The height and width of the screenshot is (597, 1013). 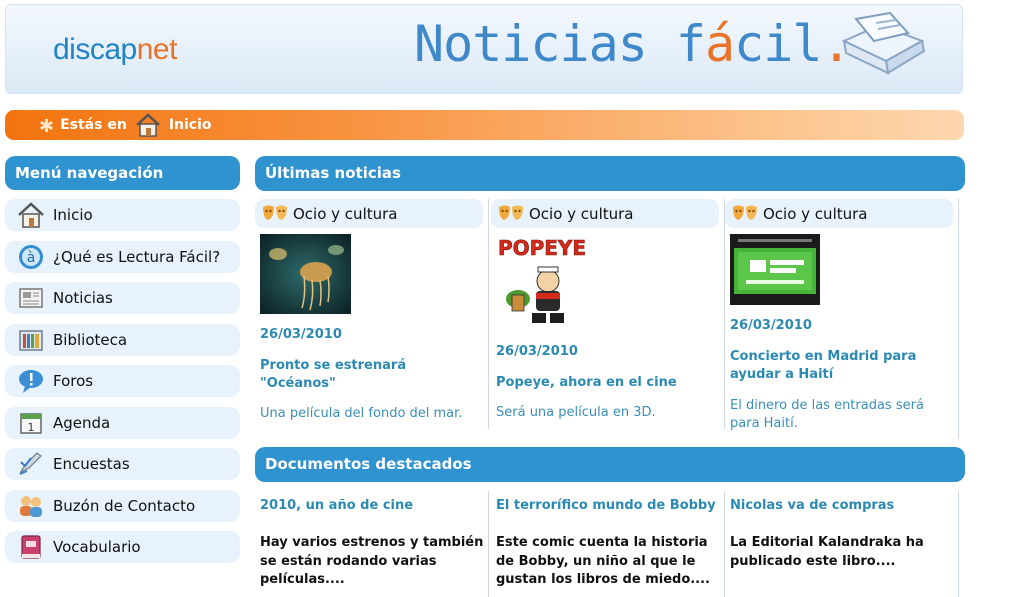 I want to click on nav-item-label: Agenda, so click(x=82, y=422).